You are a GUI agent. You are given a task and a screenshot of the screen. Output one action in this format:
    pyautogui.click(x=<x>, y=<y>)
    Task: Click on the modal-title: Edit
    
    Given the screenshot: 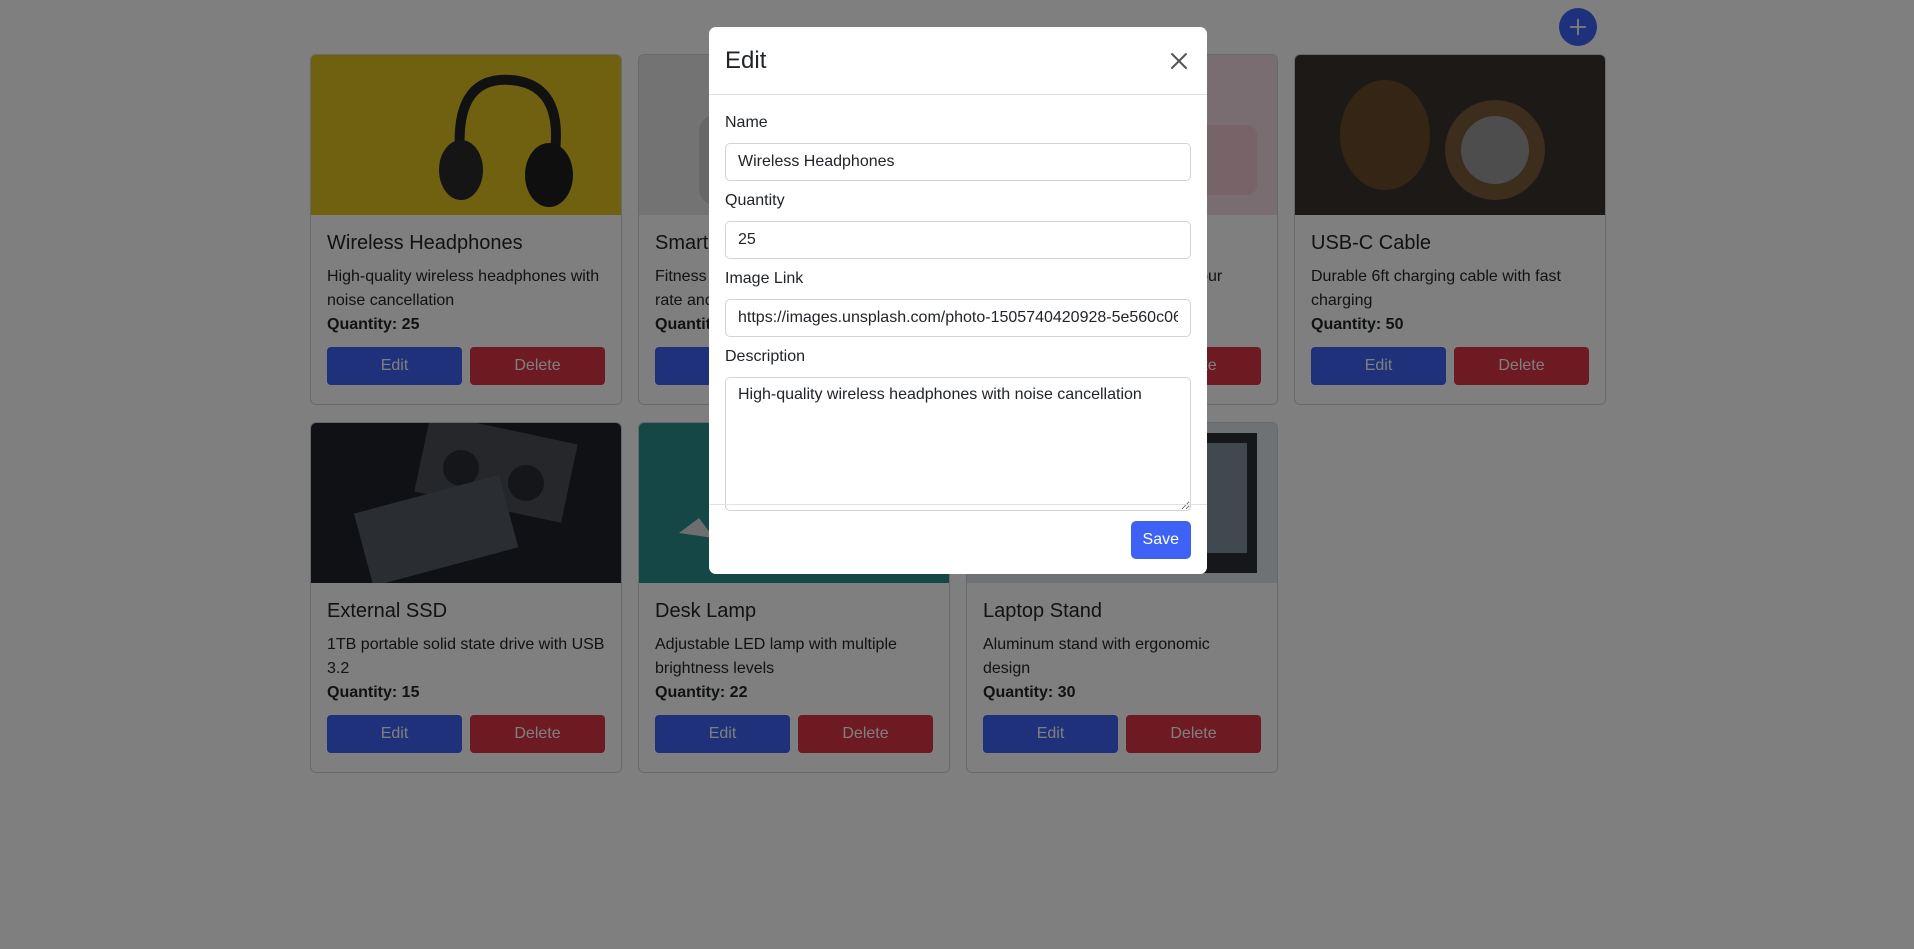 What is the action you would take?
    pyautogui.click(x=746, y=60)
    